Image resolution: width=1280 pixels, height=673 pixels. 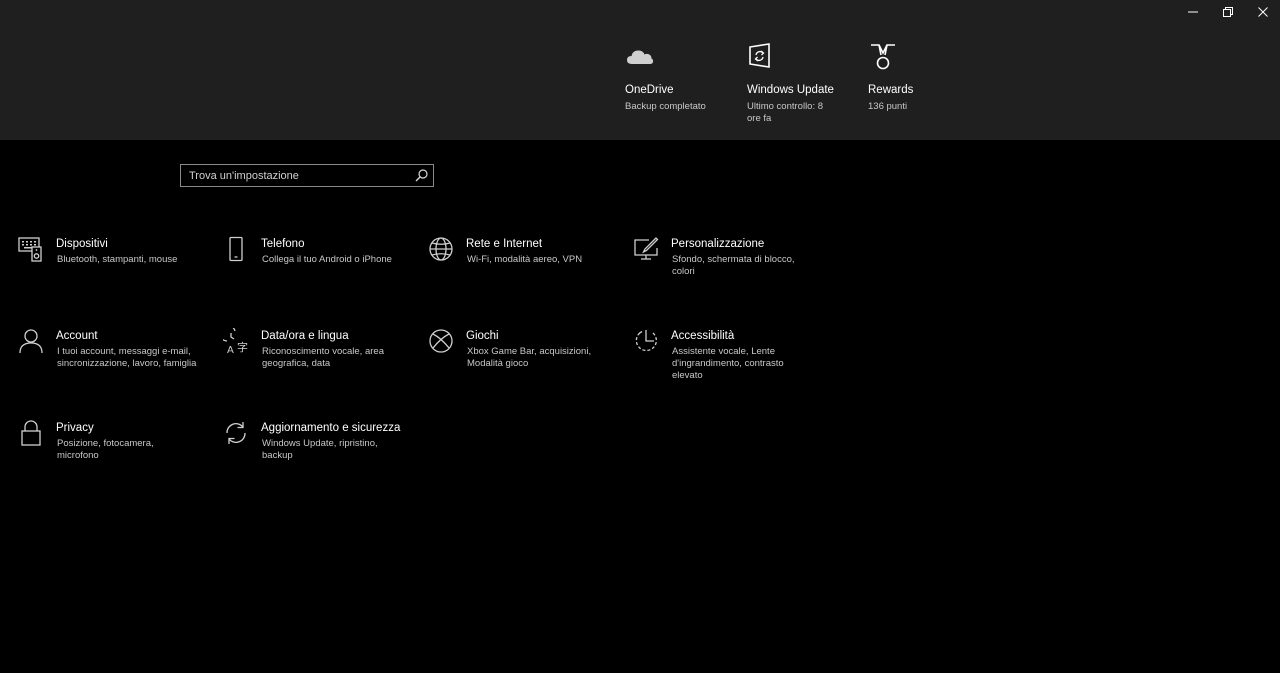 I want to click on category-title: Data/ora e lingua, so click(x=305, y=336).